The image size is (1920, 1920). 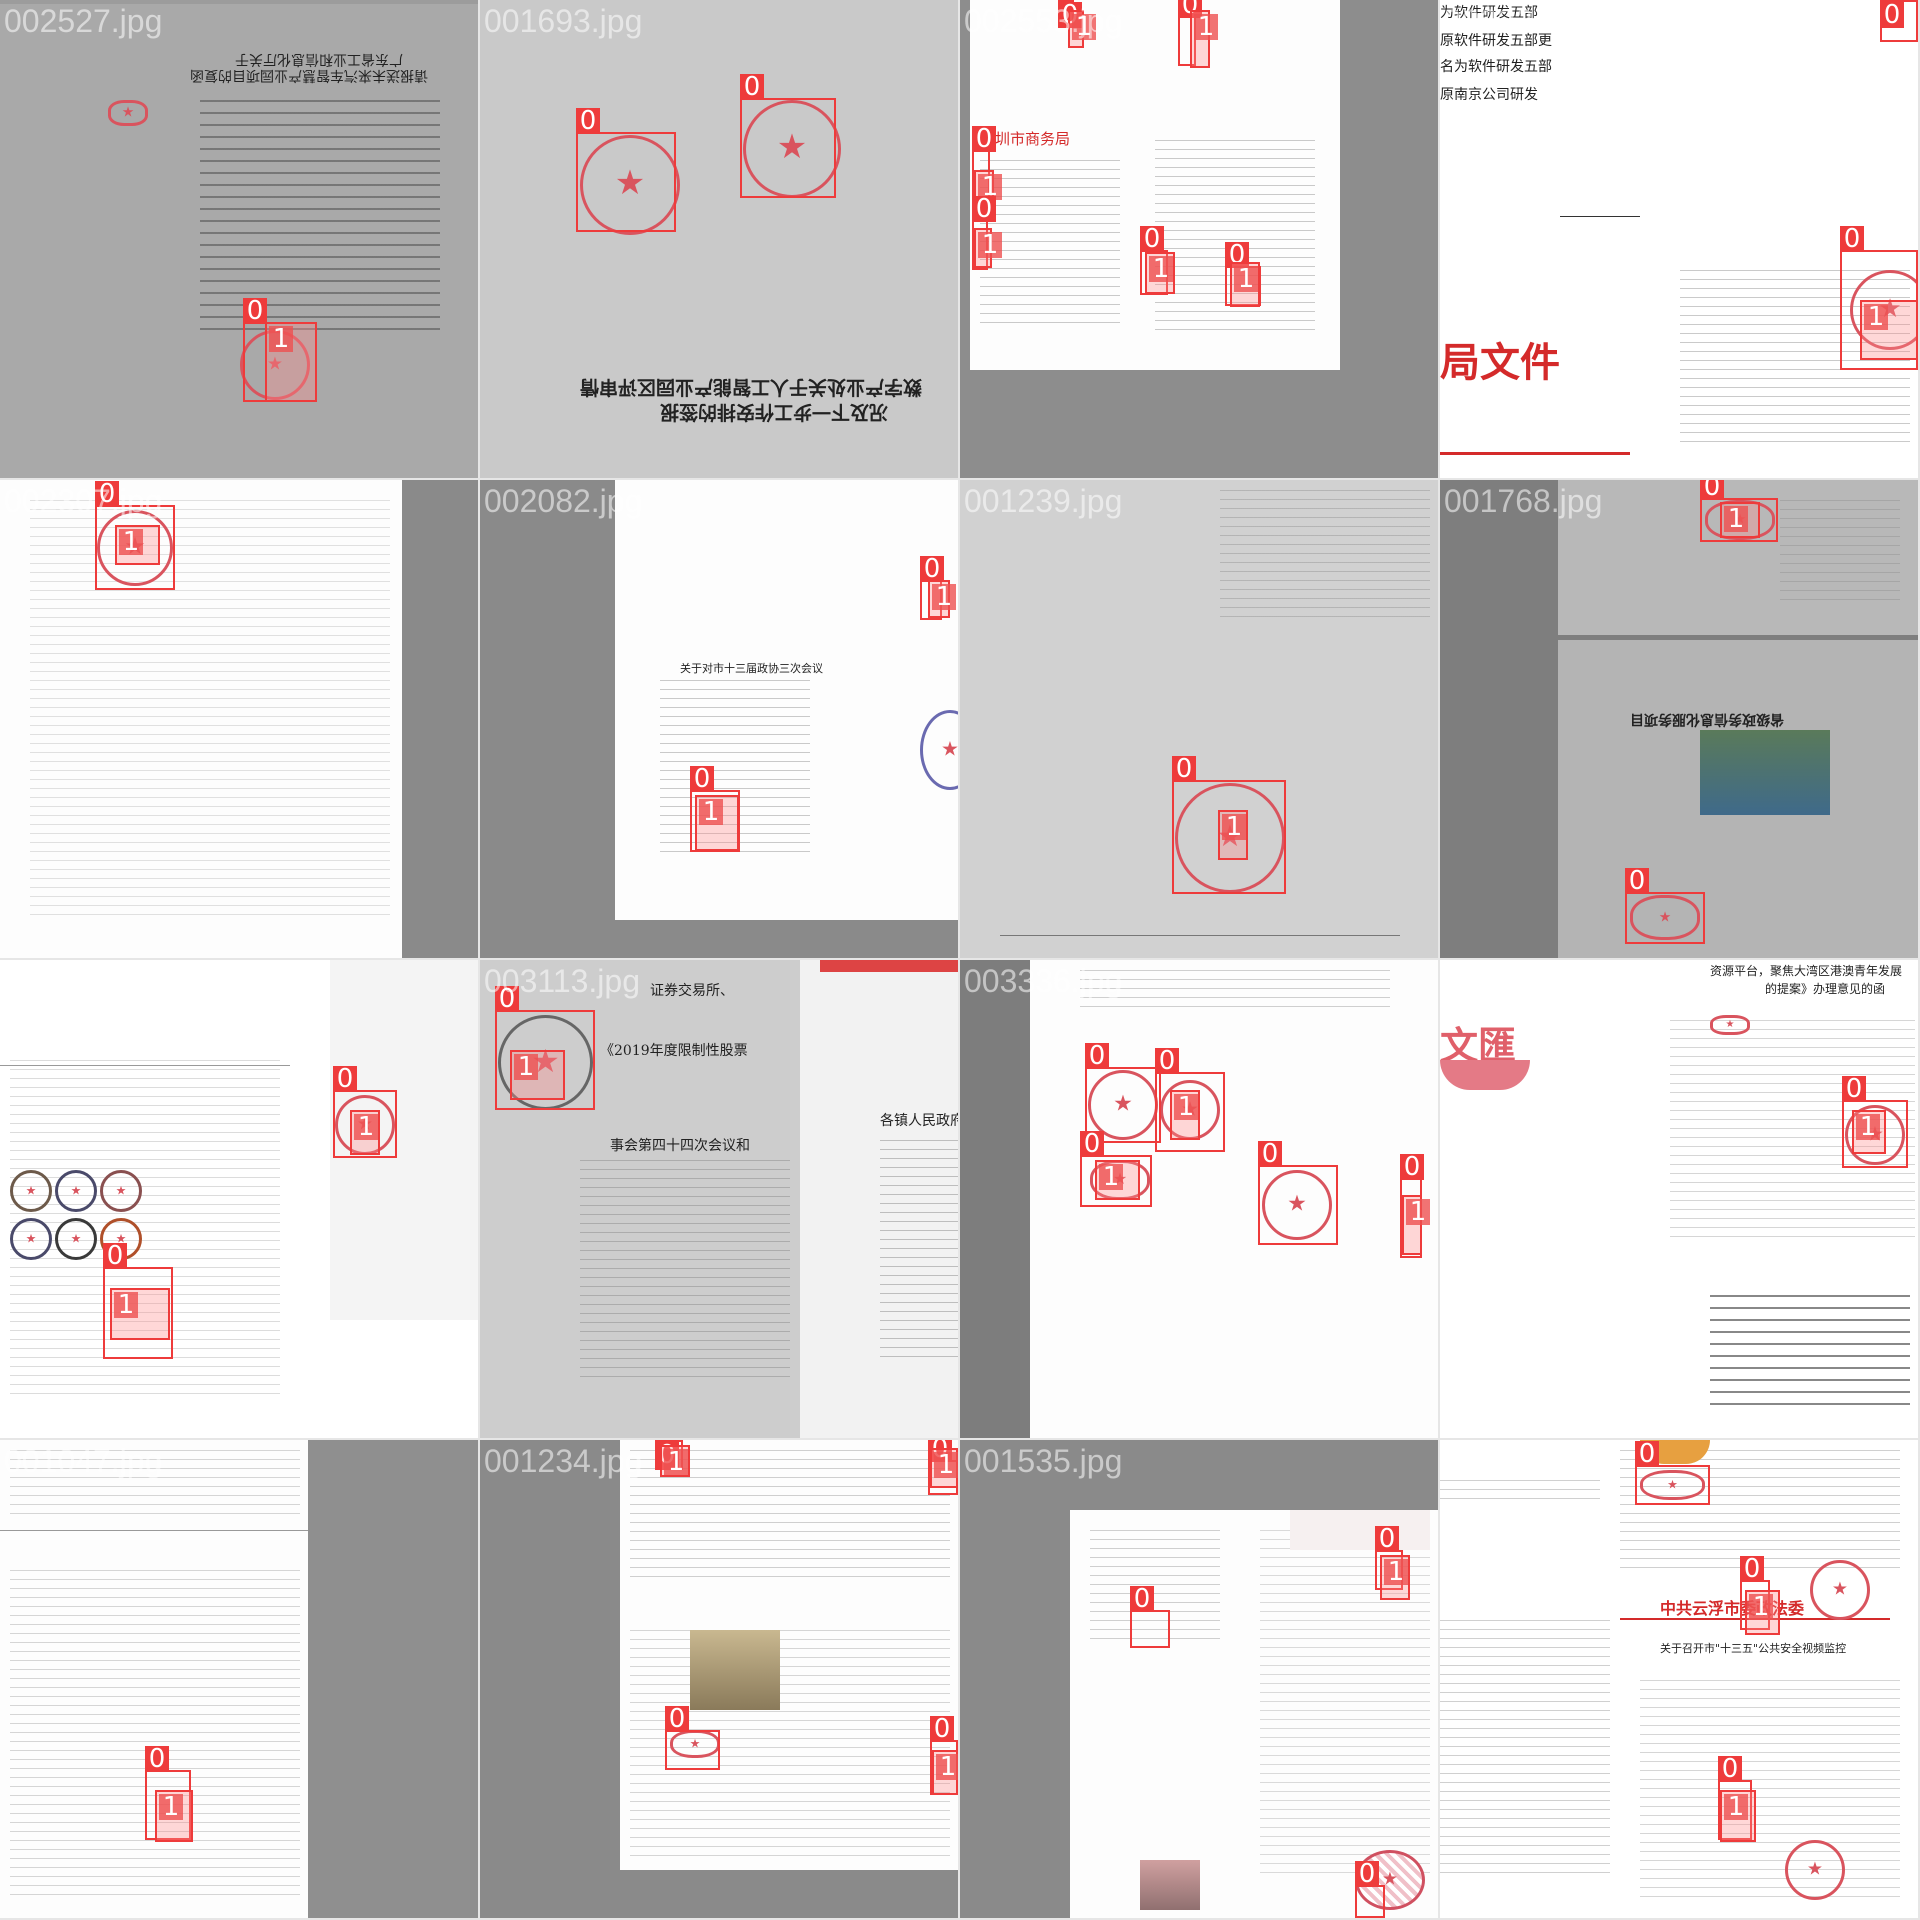 I want to click on mosaic-tile: 0 1 0 1 0 0 1 001234.jpg, so click(x=719, y=1679).